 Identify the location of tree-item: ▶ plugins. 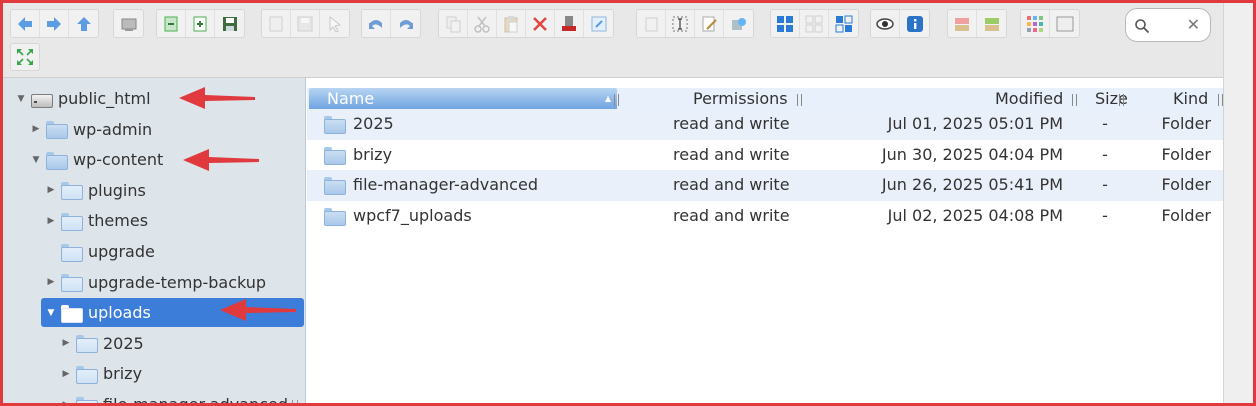
(153, 190).